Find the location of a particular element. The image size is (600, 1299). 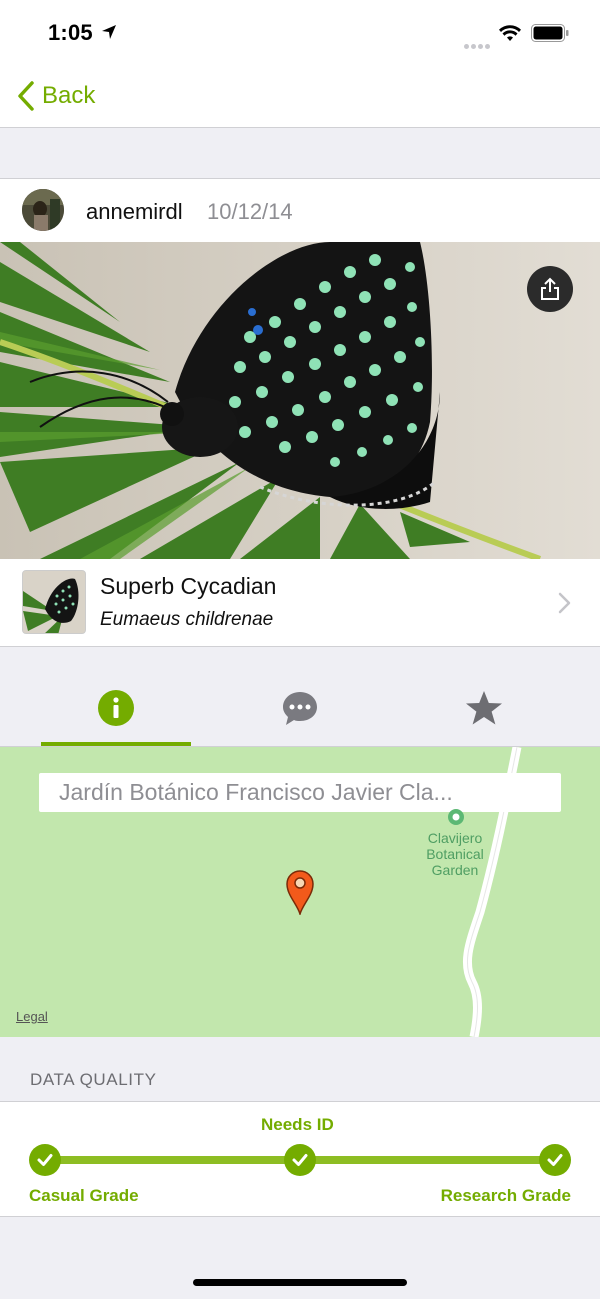

tab-activity is located at coordinates (300, 708).